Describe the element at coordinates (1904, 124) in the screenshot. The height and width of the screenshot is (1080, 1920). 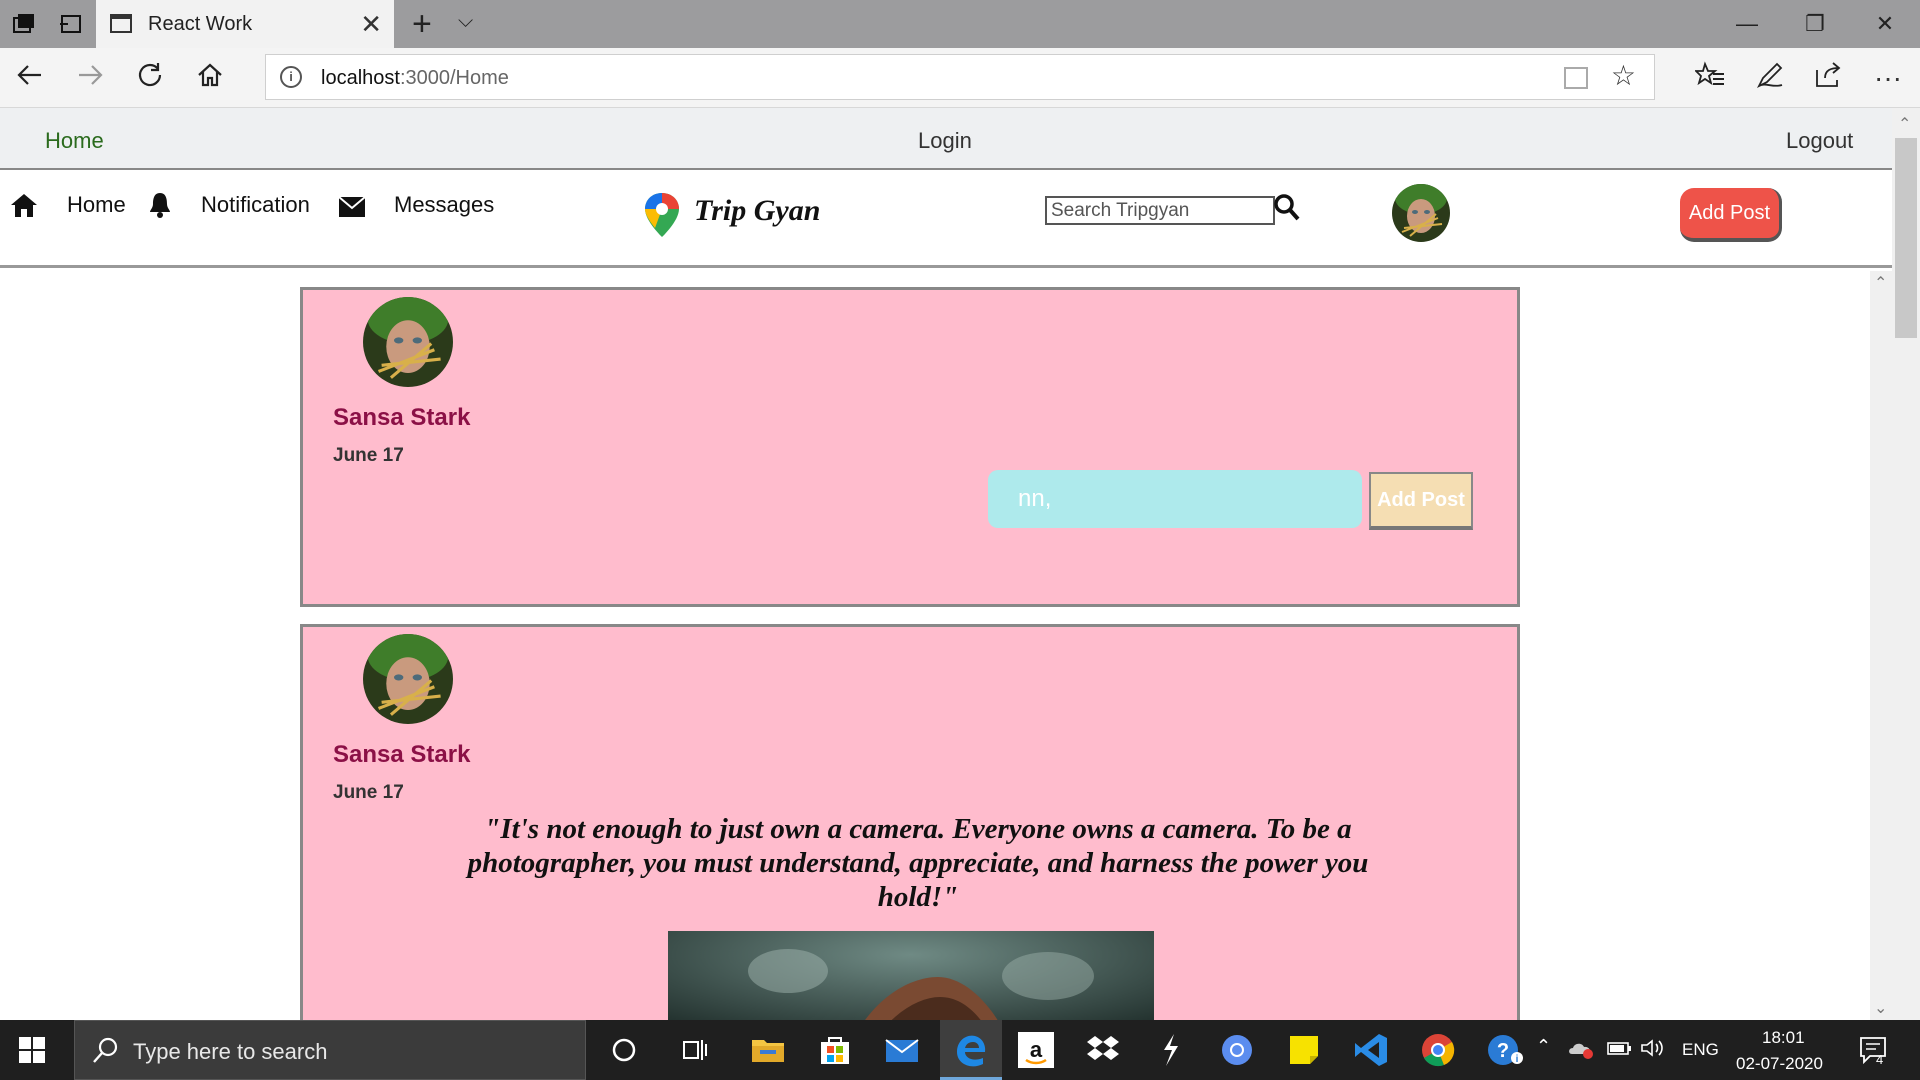
I see `scroll-up-icon: ⌃` at that location.